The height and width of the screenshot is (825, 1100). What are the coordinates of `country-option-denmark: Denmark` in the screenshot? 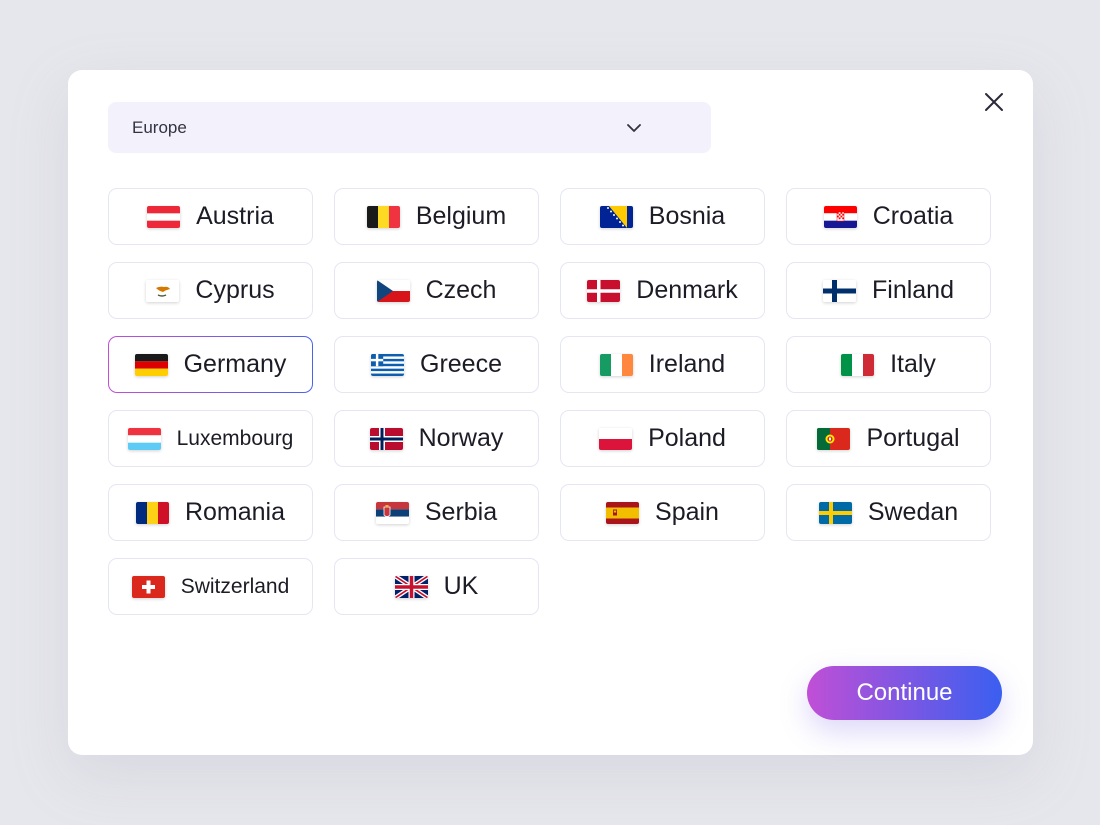 It's located at (662, 290).